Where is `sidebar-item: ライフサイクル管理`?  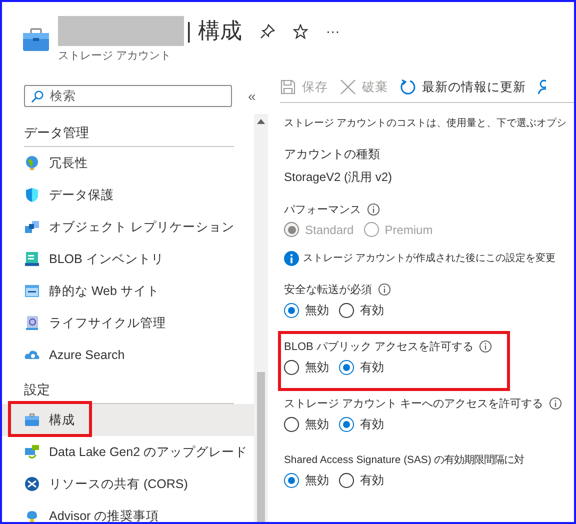
sidebar-item: ライフサイクル管理 is located at coordinates (128, 323).